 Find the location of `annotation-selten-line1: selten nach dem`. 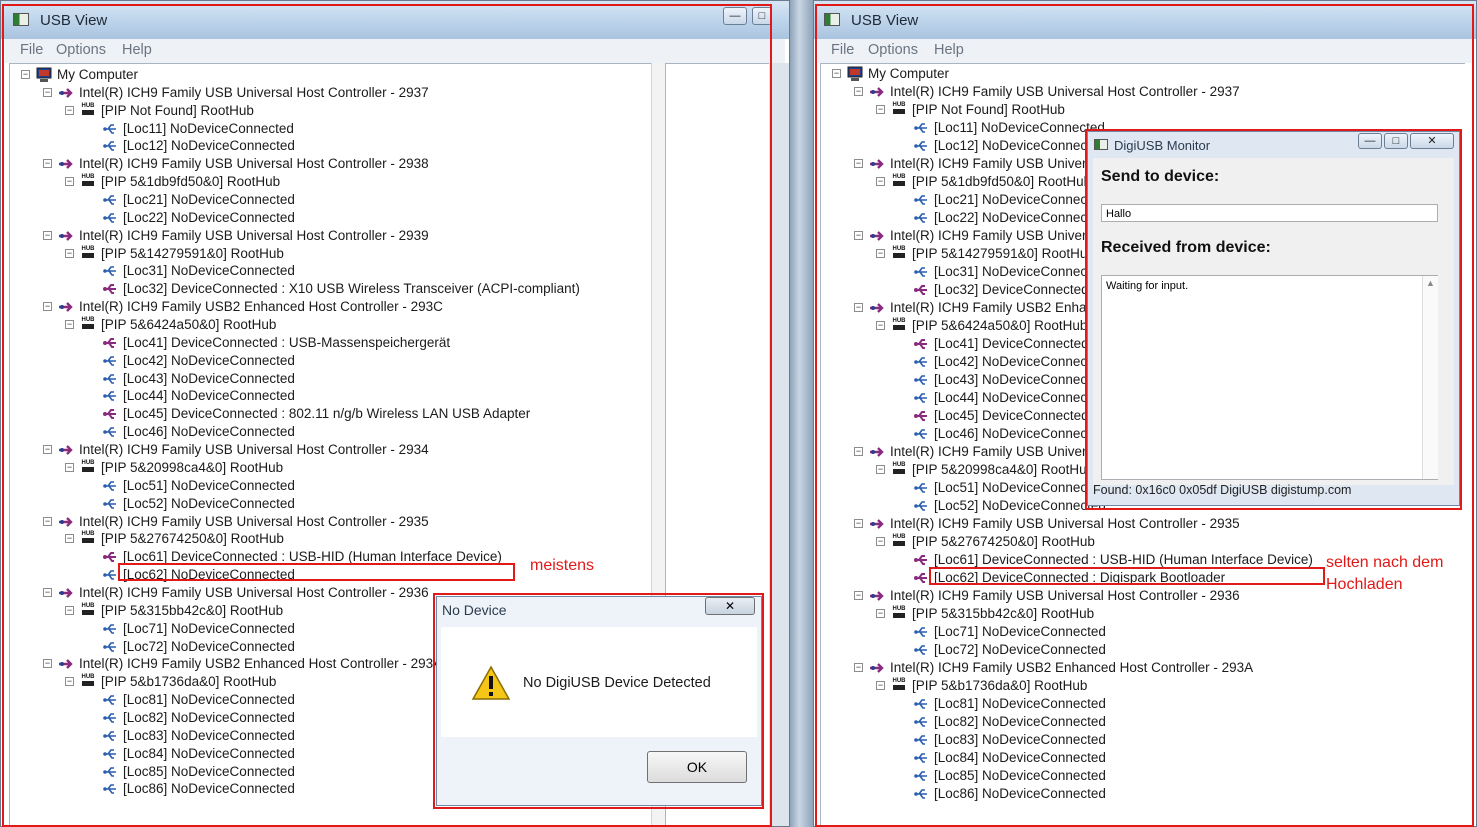

annotation-selten-line1: selten nach dem is located at coordinates (1385, 562).